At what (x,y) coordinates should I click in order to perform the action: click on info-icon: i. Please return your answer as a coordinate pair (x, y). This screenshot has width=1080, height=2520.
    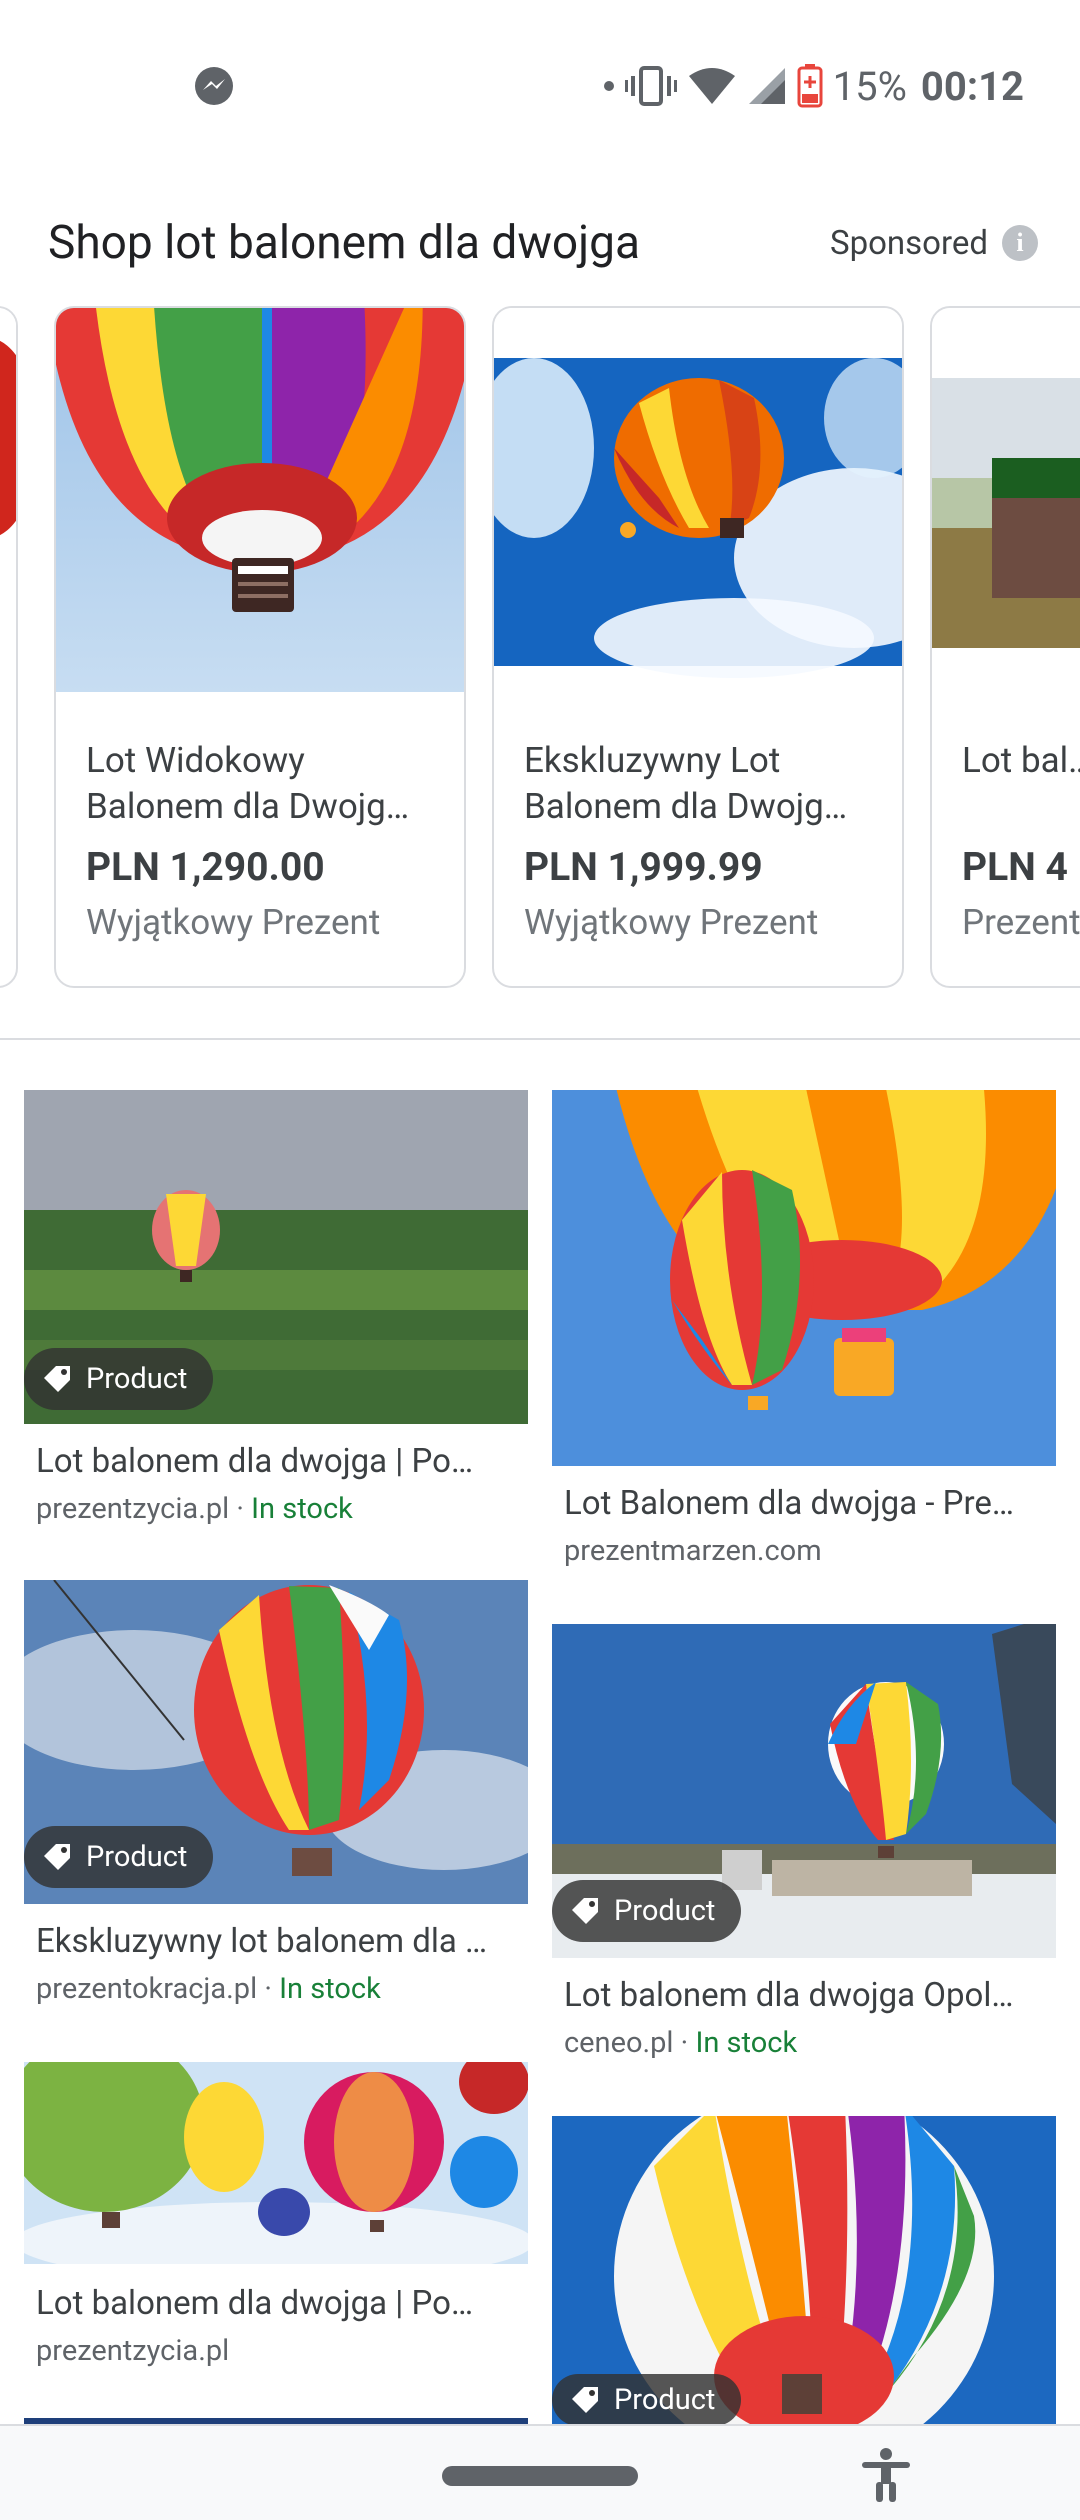
    Looking at the image, I should click on (1020, 243).